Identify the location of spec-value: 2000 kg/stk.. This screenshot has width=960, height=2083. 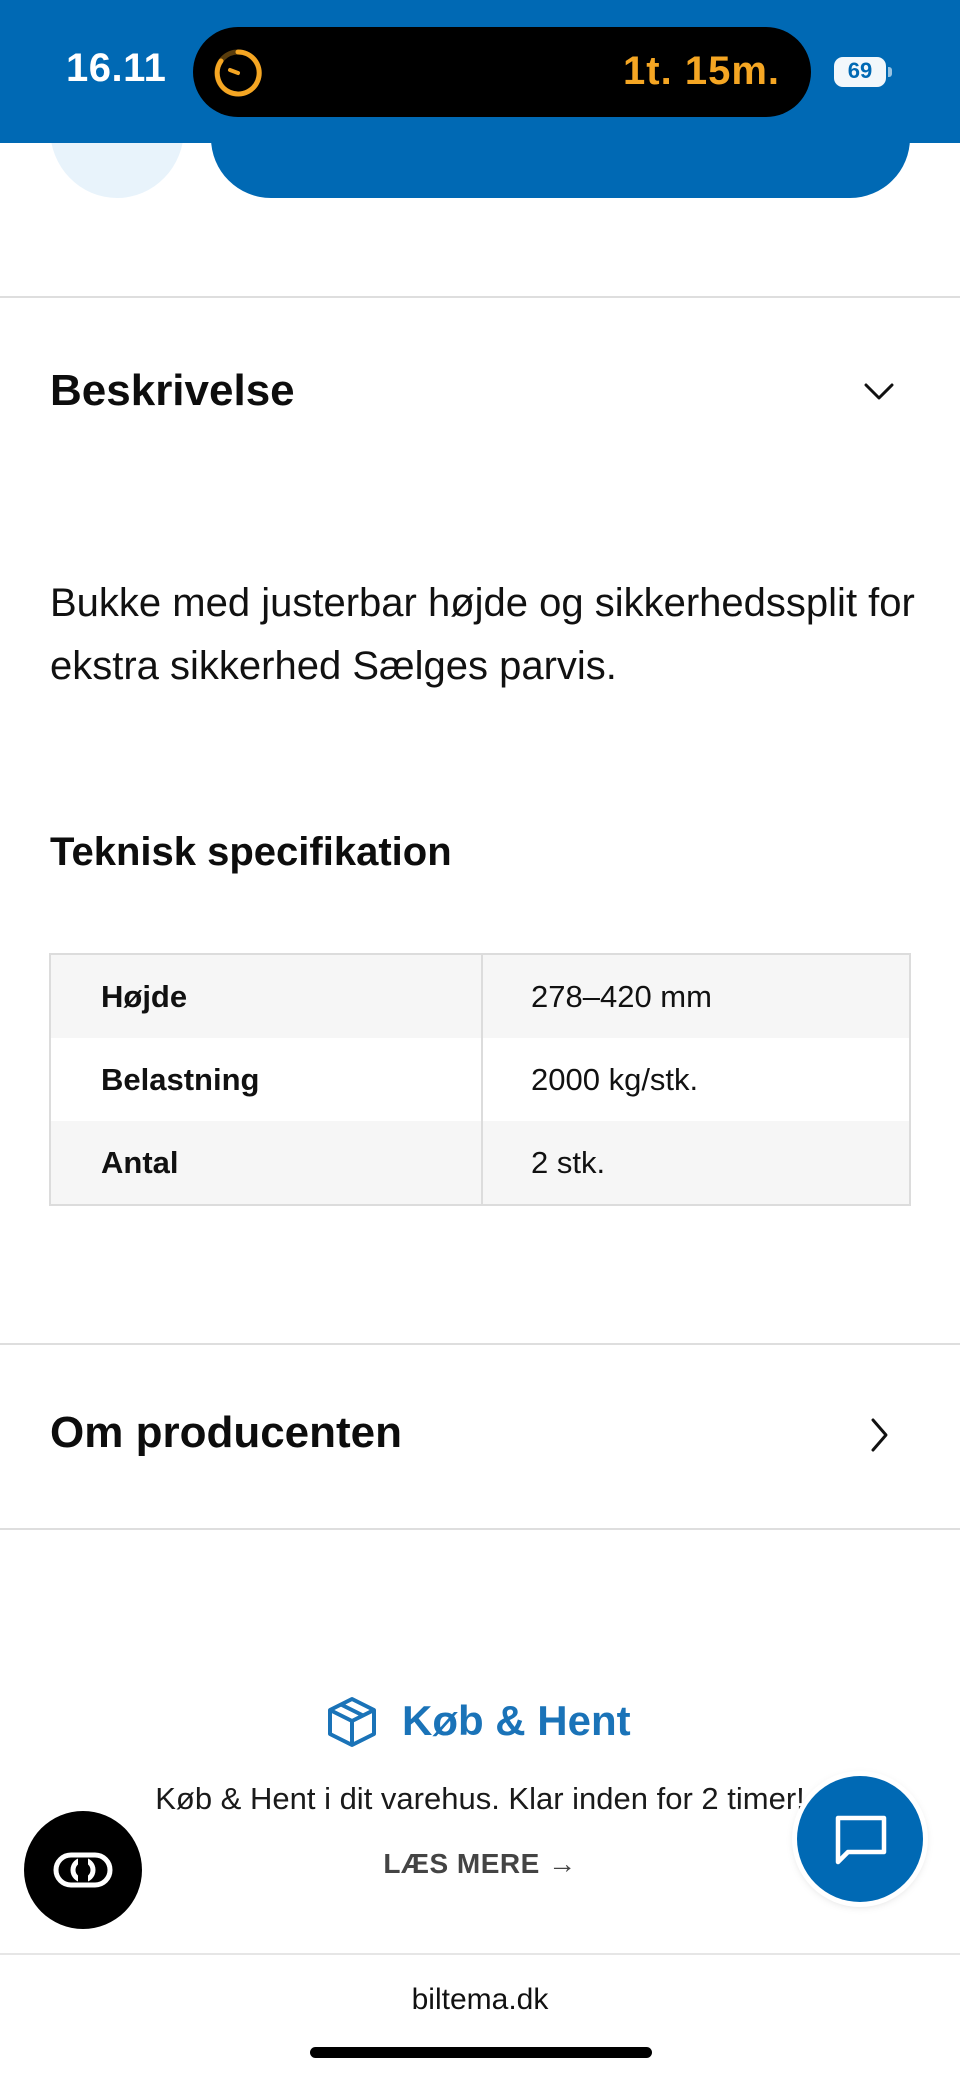
(615, 1079).